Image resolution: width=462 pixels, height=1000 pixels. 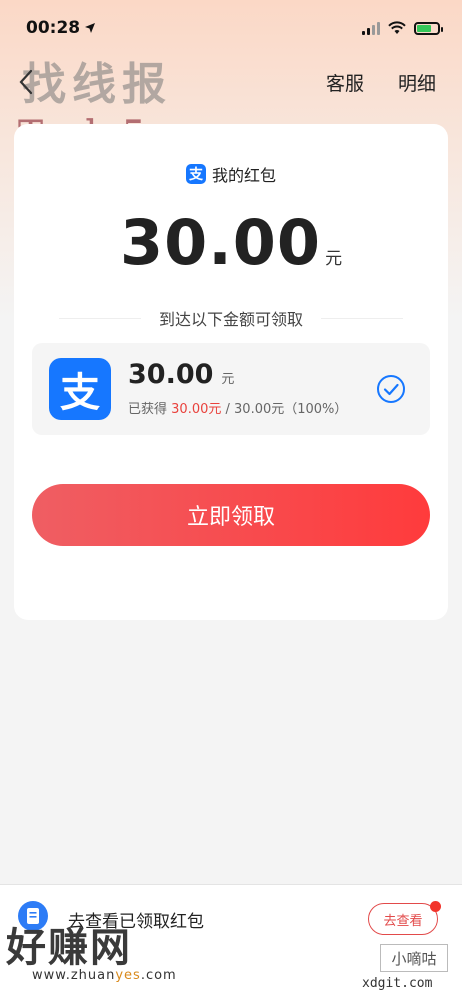 I want to click on amount-unit: 元, so click(x=334, y=259).